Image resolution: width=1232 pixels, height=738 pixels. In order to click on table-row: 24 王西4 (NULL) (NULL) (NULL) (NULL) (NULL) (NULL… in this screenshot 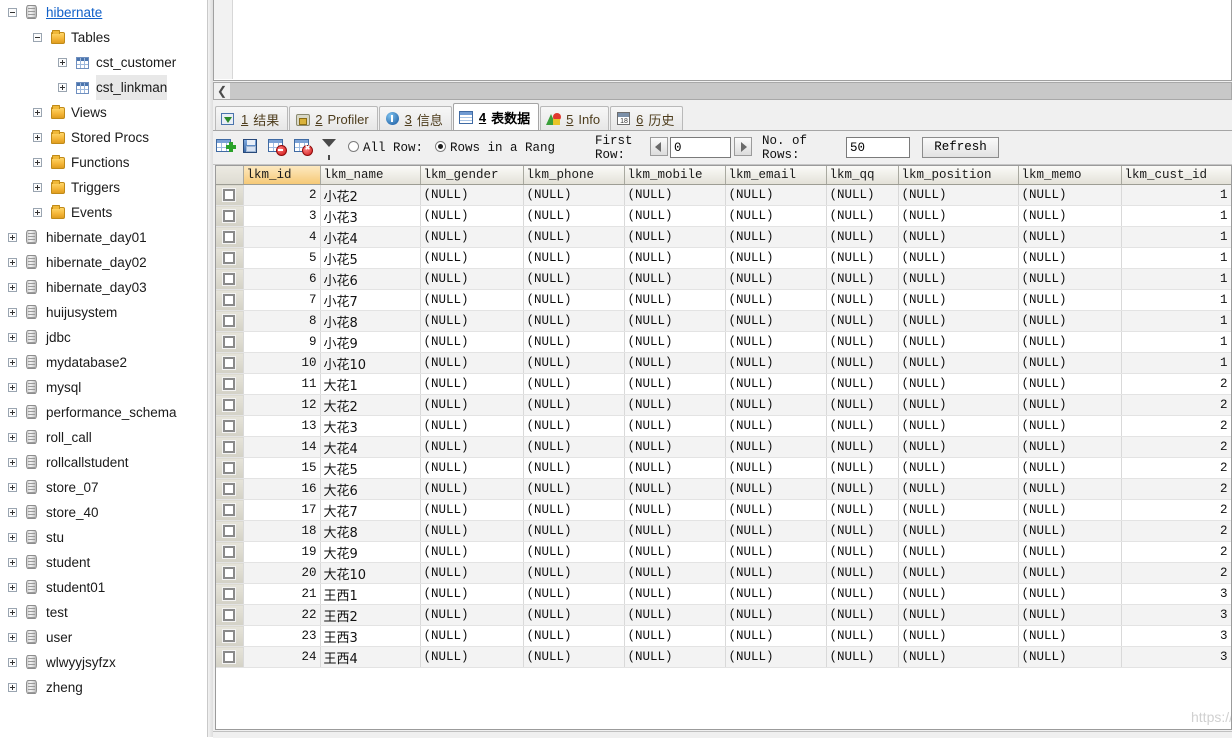, I will do `click(723, 657)`.